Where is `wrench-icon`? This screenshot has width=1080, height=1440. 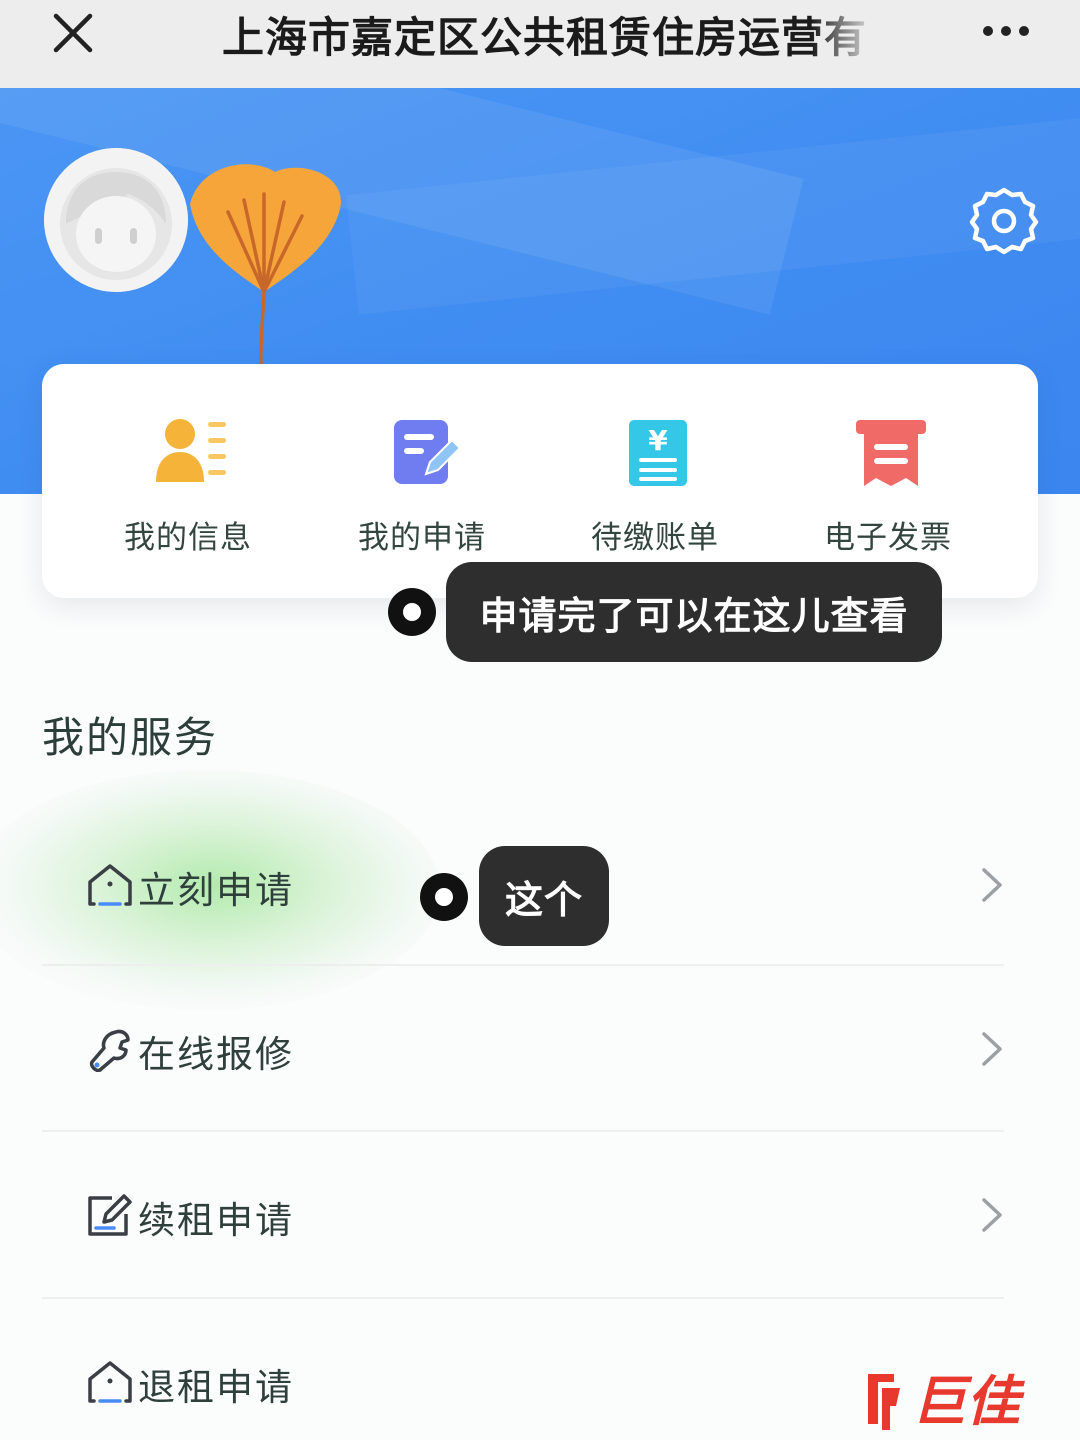
wrench-icon is located at coordinates (109, 1050).